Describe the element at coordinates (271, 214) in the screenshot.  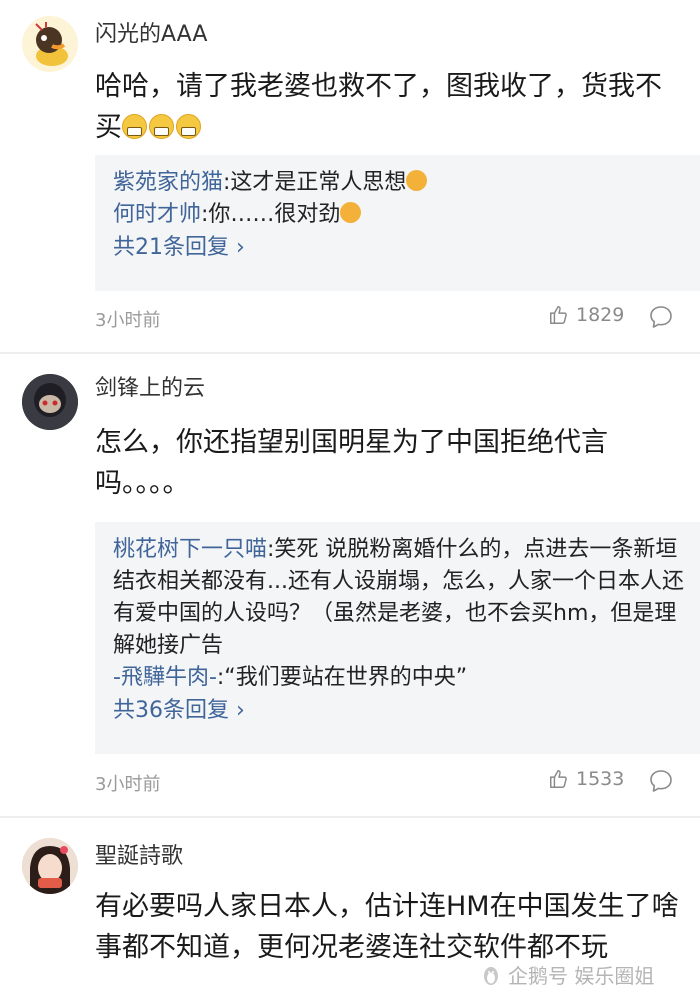
I see `reply-text: :你……很对劲` at that location.